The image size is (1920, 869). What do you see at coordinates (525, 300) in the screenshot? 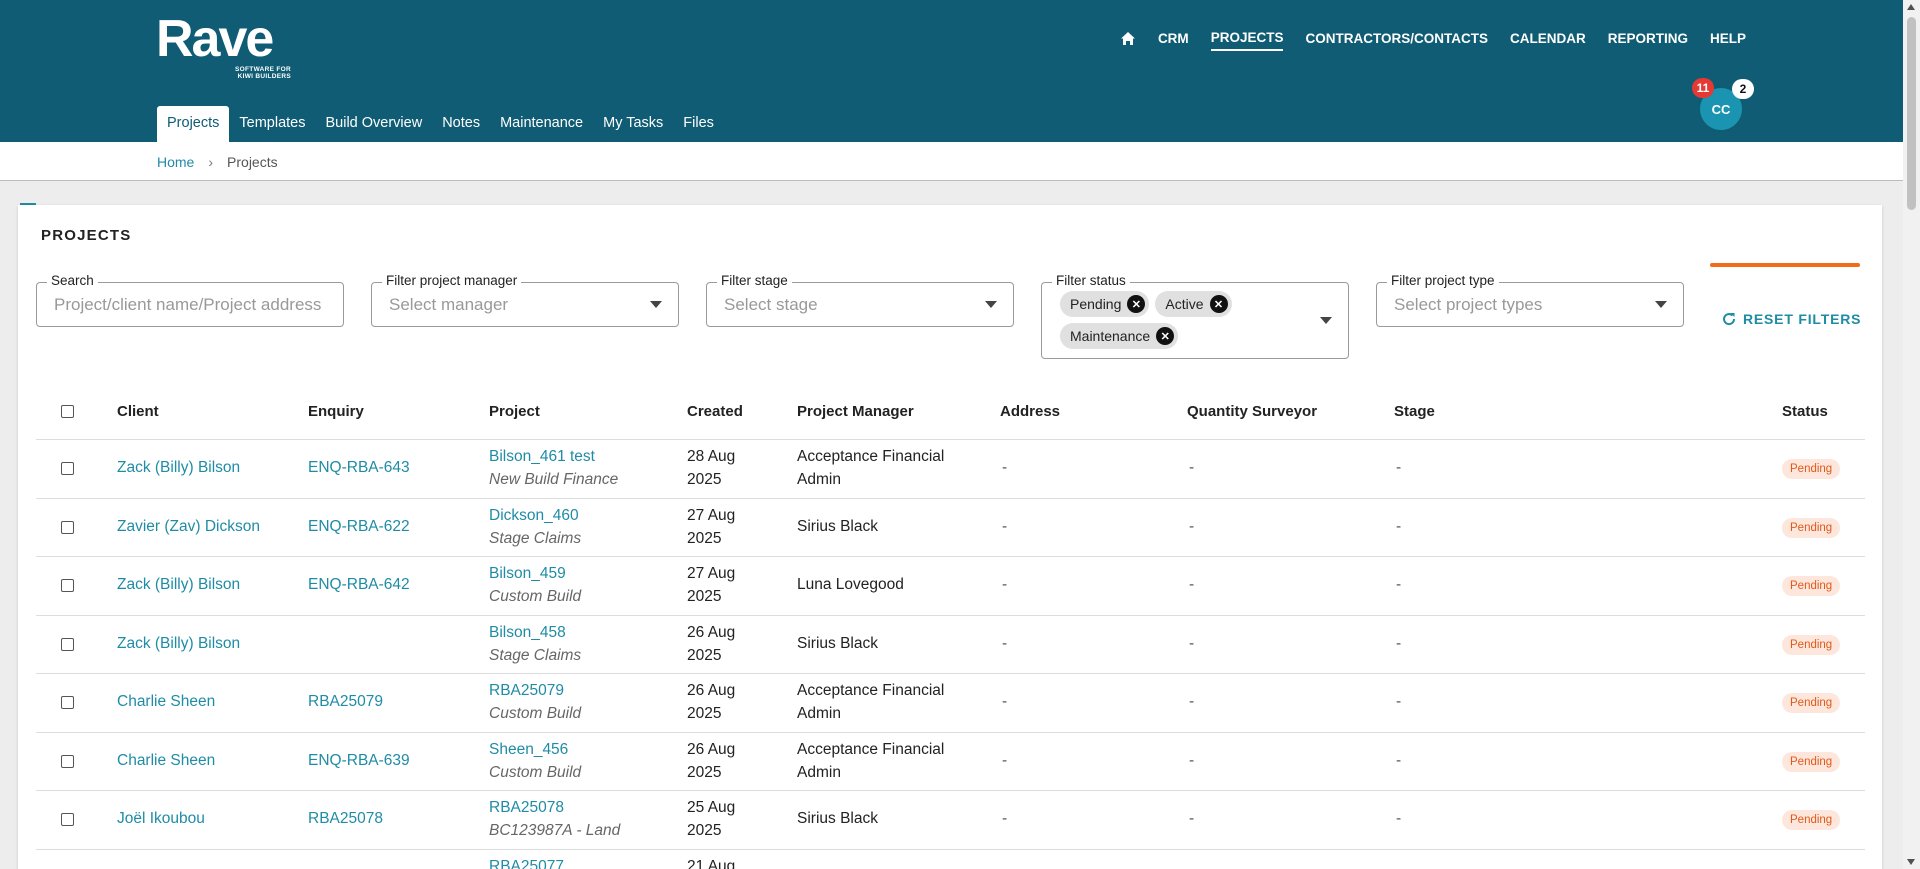
I see `manager-filter: Filter project manager Select manager` at bounding box center [525, 300].